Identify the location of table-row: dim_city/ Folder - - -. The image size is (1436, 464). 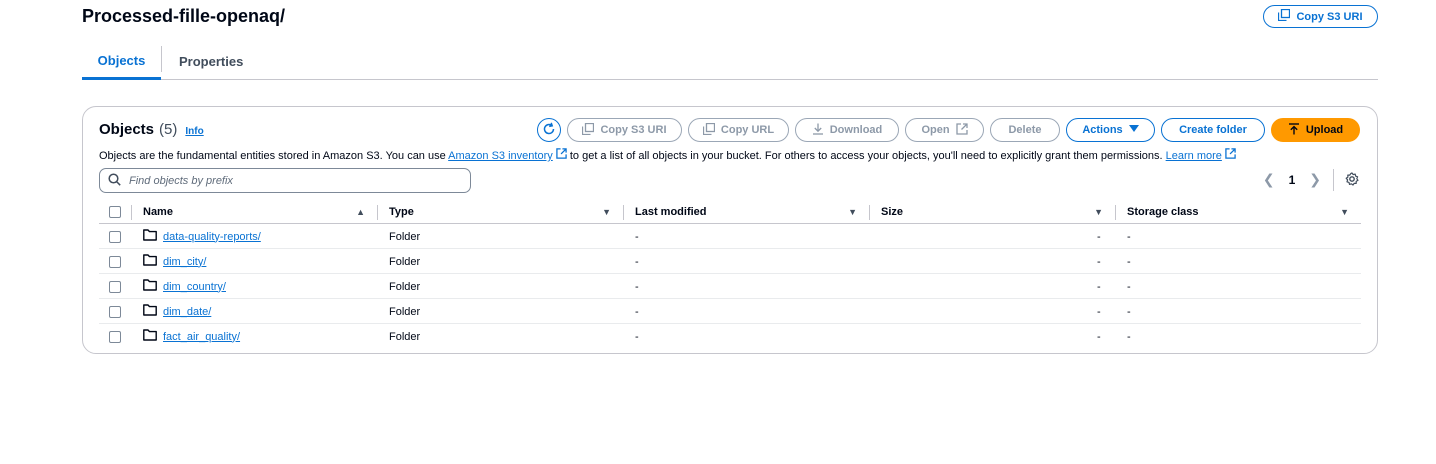
(730, 261).